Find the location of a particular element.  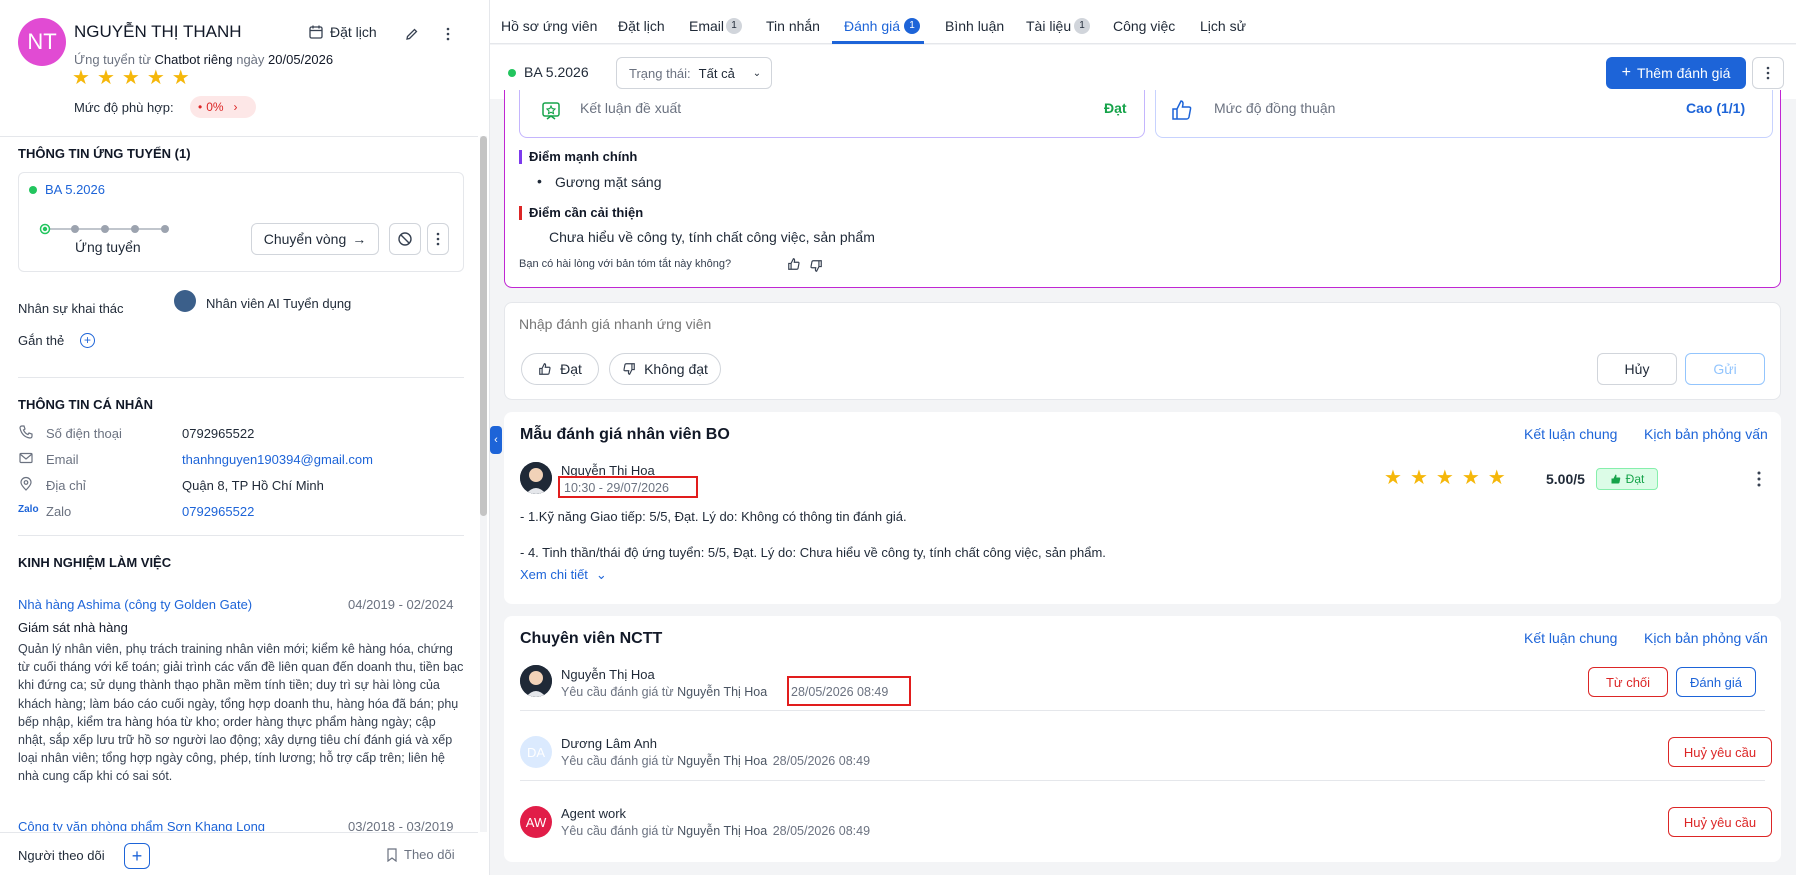

review-result-badge: Đạt is located at coordinates (1627, 479).